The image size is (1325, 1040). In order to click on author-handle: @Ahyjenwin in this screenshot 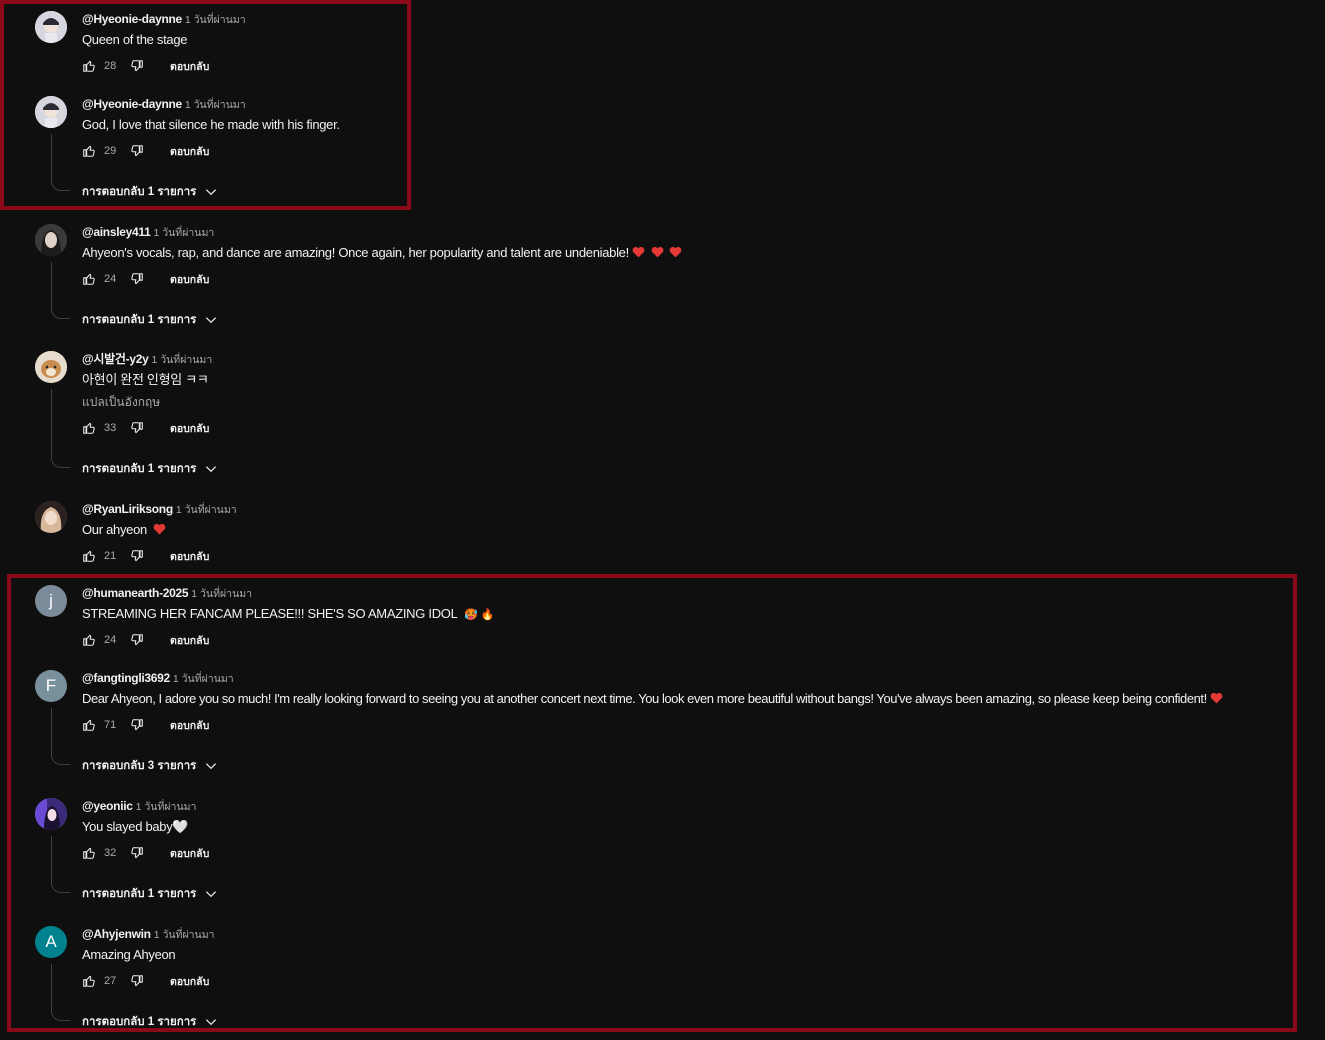, I will do `click(116, 934)`.